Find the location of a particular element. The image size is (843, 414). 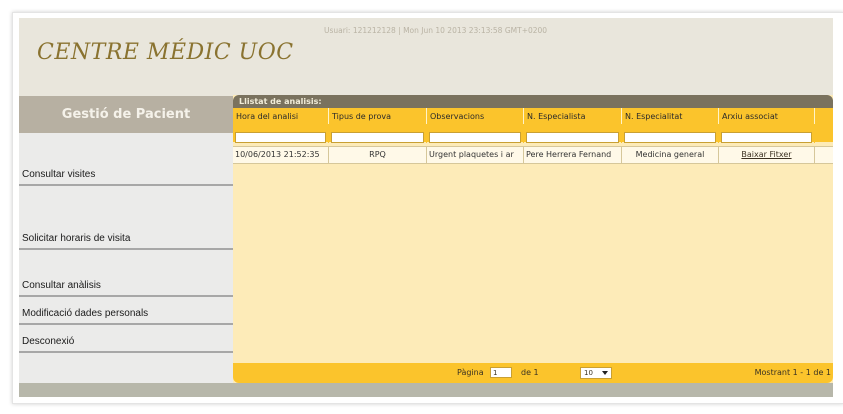

filter-input-hora is located at coordinates (280, 137).